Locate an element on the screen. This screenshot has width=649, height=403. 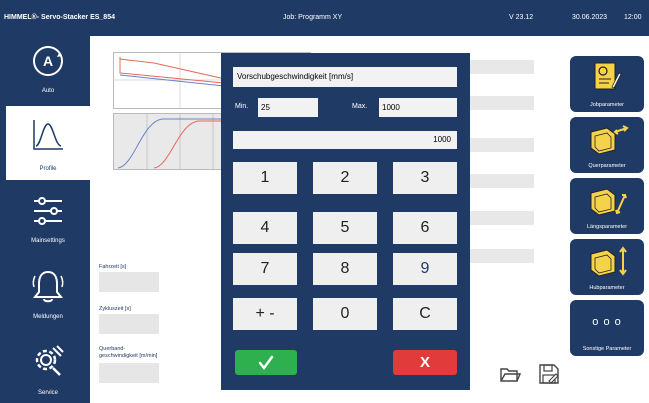
machine-lift-icon is located at coordinates (608, 261).